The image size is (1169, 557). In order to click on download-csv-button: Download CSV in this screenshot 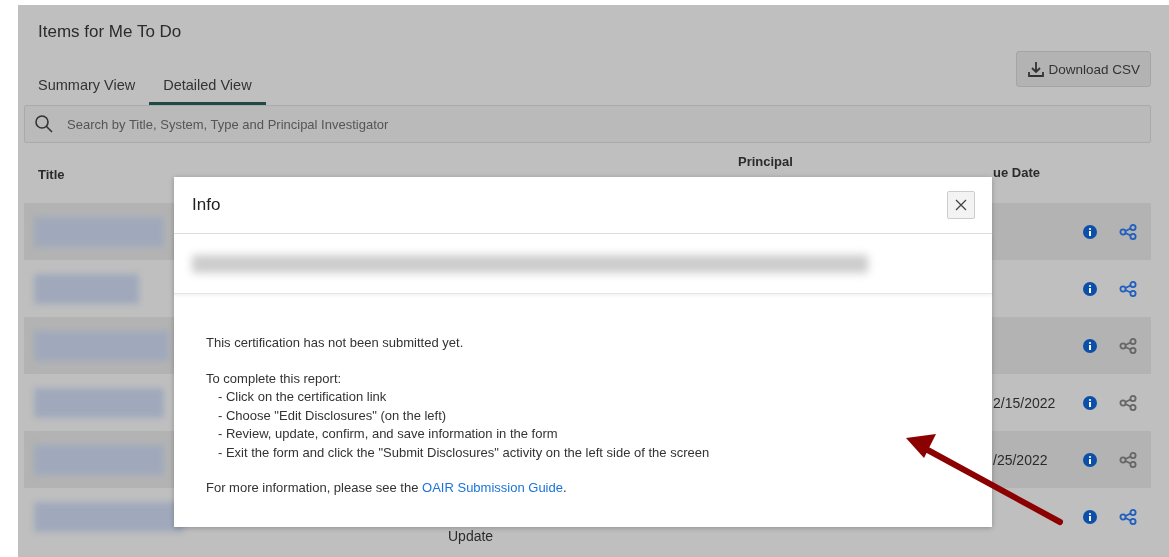, I will do `click(1083, 69)`.